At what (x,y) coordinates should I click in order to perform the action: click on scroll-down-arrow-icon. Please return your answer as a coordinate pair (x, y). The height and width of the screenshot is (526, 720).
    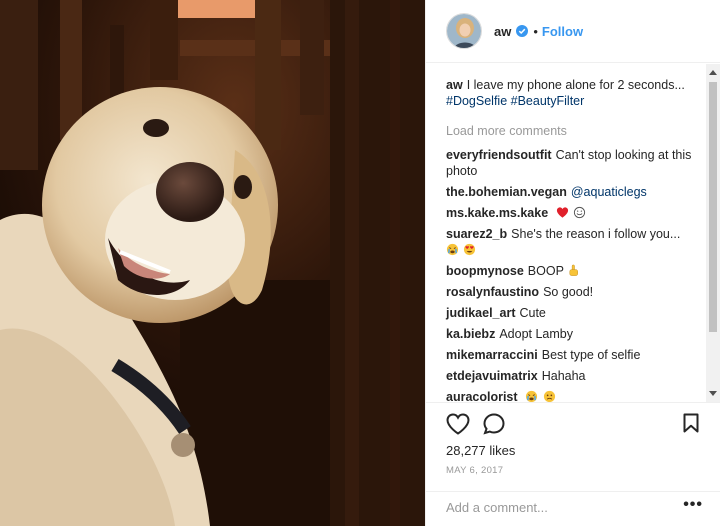
    Looking at the image, I should click on (713, 393).